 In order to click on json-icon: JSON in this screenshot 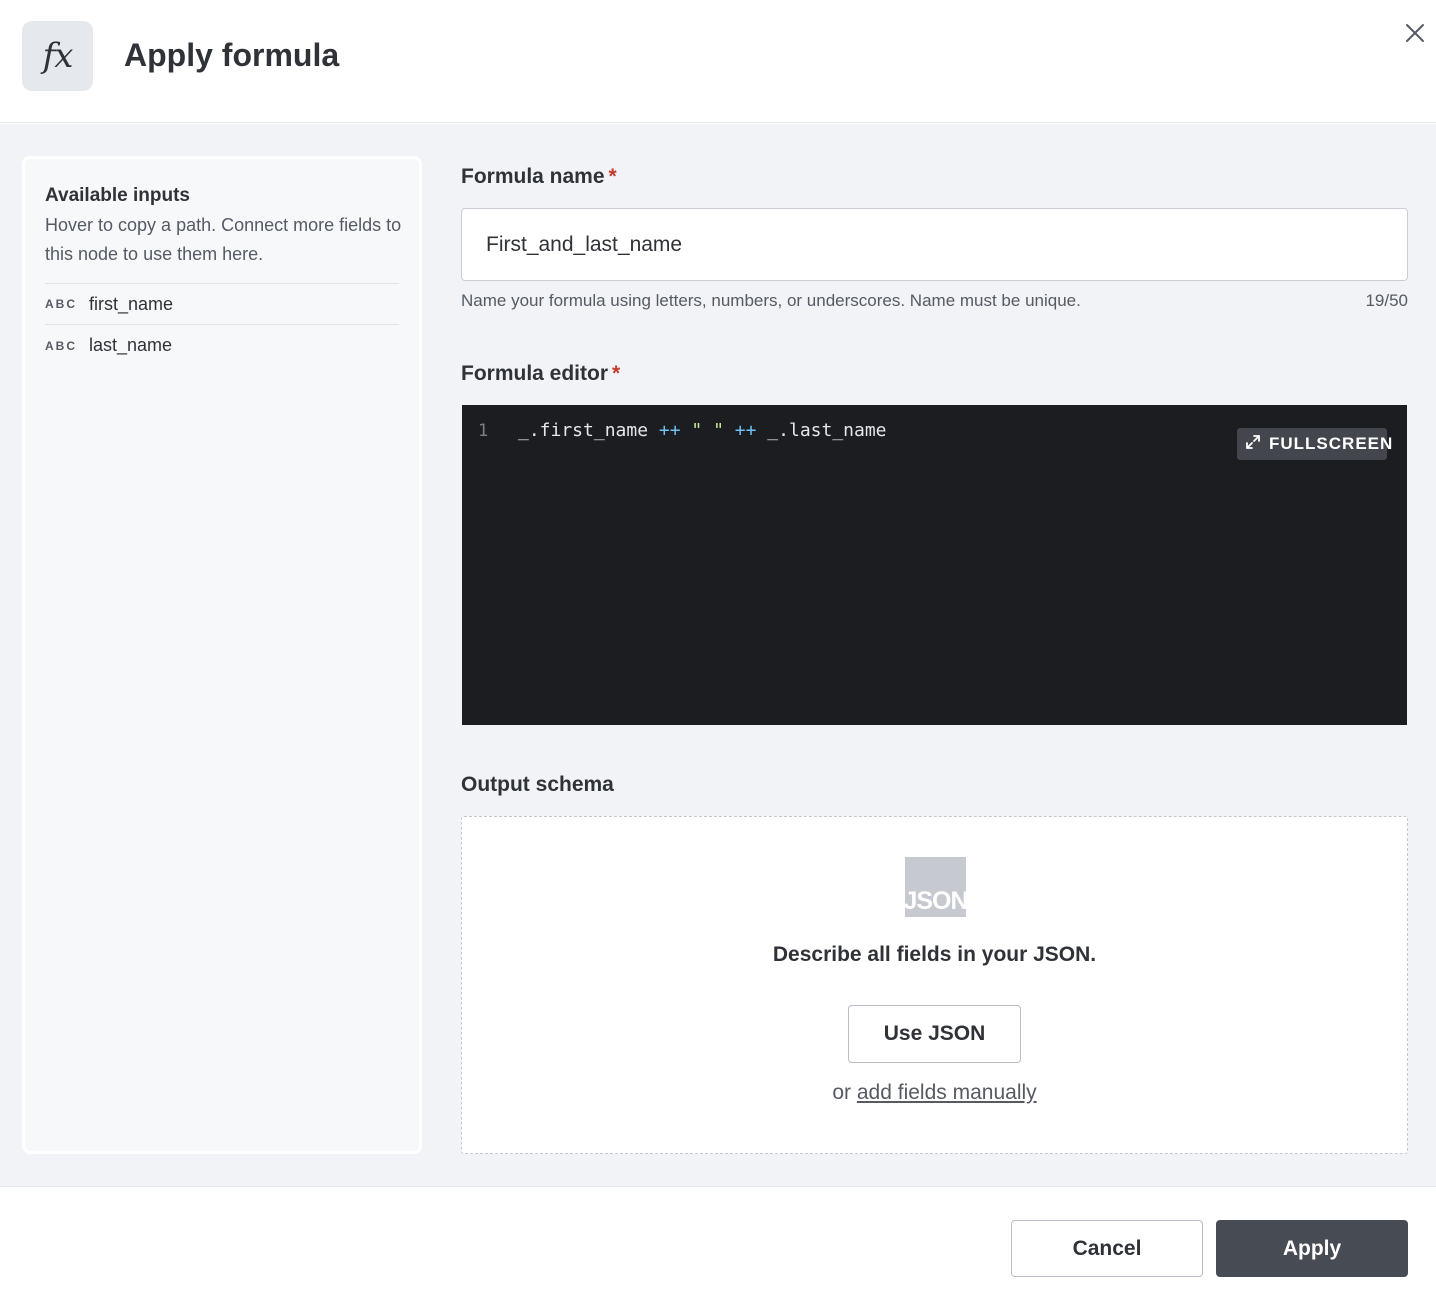, I will do `click(936, 887)`.